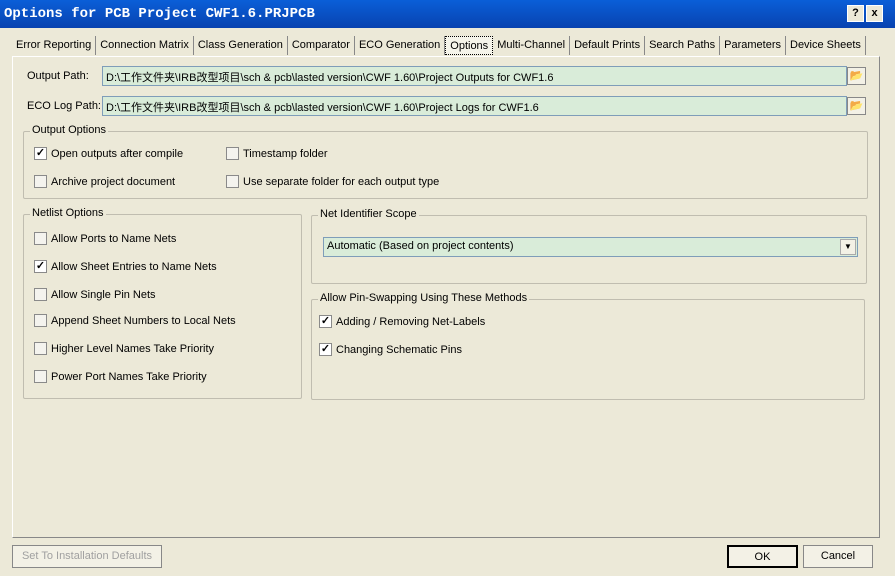 This screenshot has width=895, height=576. What do you see at coordinates (411, 321) in the screenshot?
I see `checkbox-label: Adding / Removing Net-Labels` at bounding box center [411, 321].